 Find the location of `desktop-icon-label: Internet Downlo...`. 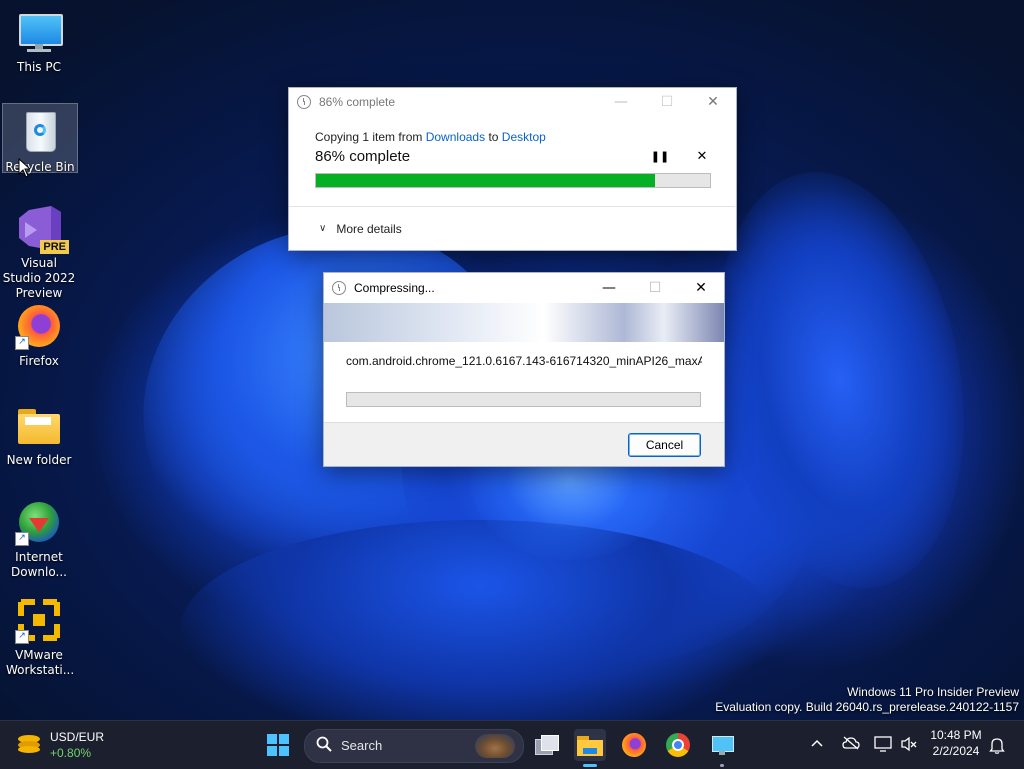

desktop-icon-label: Internet Downlo... is located at coordinates (39, 564).